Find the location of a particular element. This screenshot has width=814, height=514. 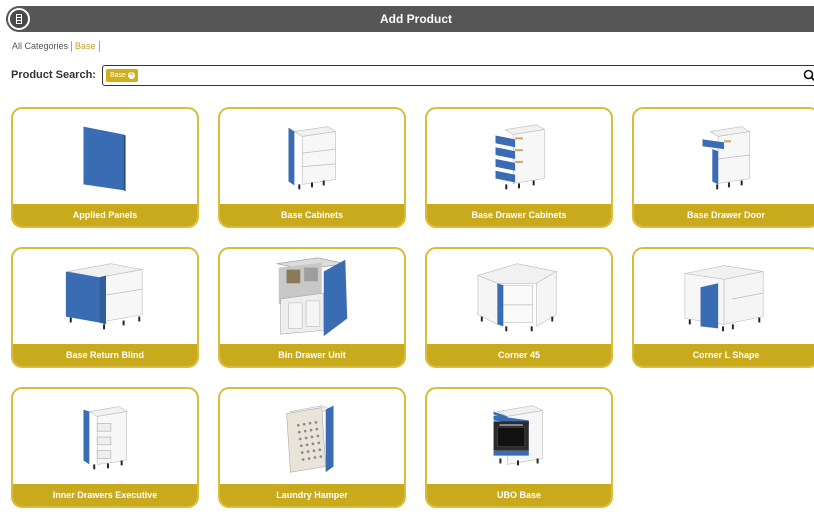

product-label: Base Drawer Door is located at coordinates (724, 215).